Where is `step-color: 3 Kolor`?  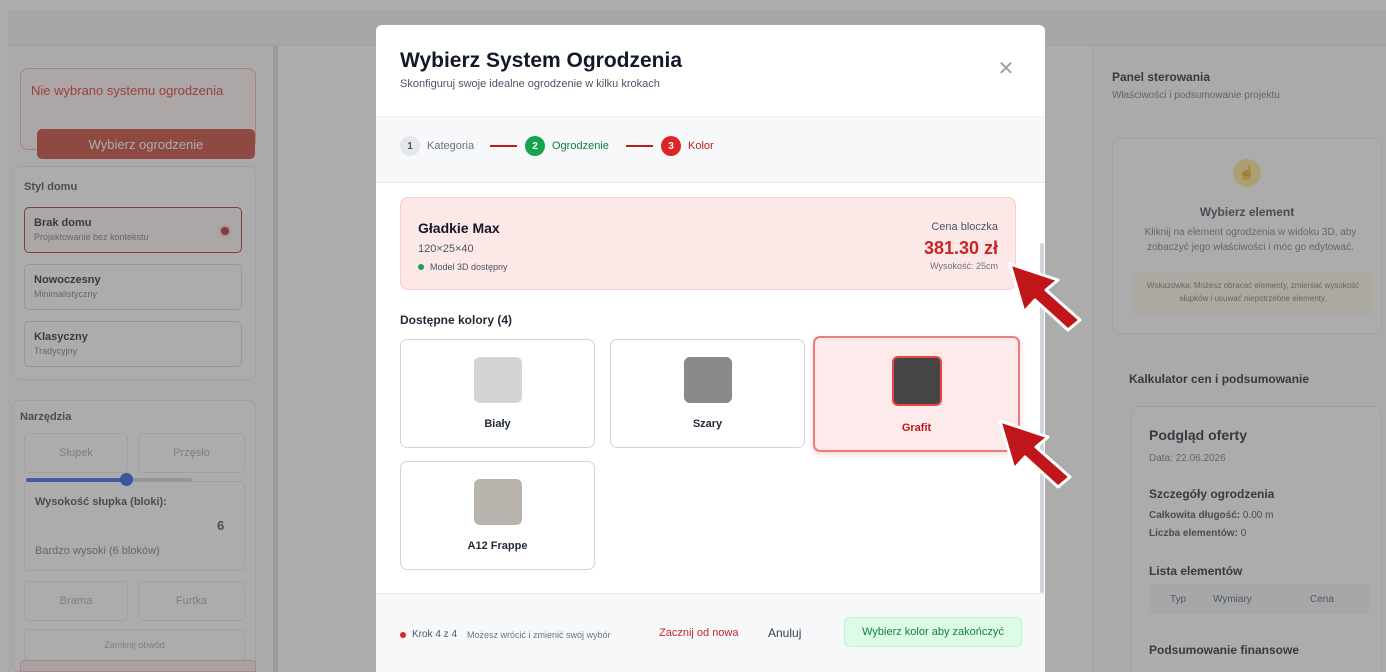
step-color: 3 Kolor is located at coordinates (687, 146).